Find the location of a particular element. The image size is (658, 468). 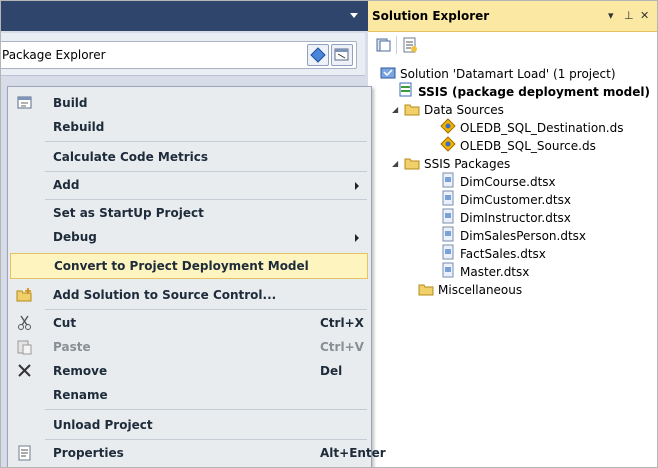

tree-project-node: SSIS (package deployment model) is located at coordinates (524, 91).